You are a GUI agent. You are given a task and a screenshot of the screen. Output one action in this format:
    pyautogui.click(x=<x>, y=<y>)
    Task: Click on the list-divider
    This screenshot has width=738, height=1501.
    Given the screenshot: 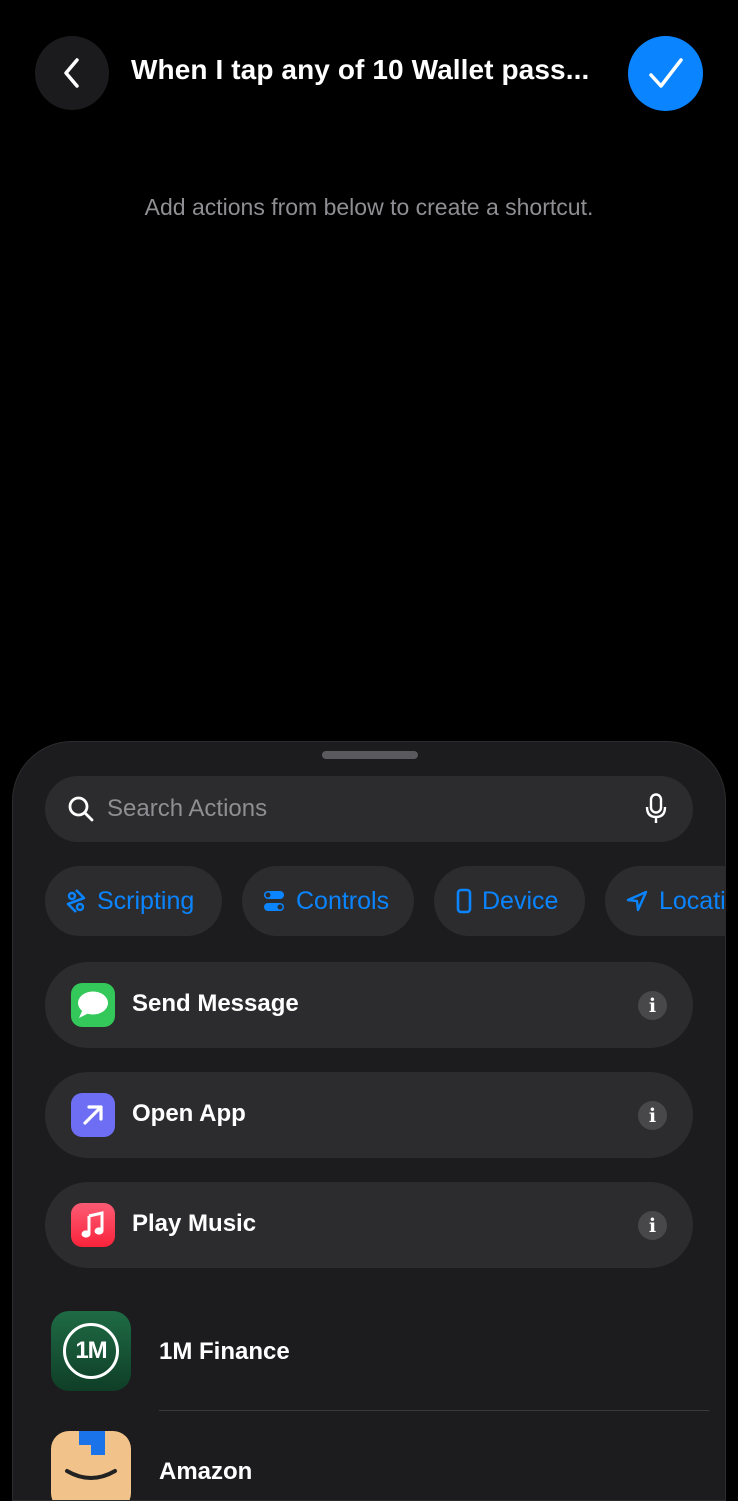 What is the action you would take?
    pyautogui.click(x=434, y=1410)
    